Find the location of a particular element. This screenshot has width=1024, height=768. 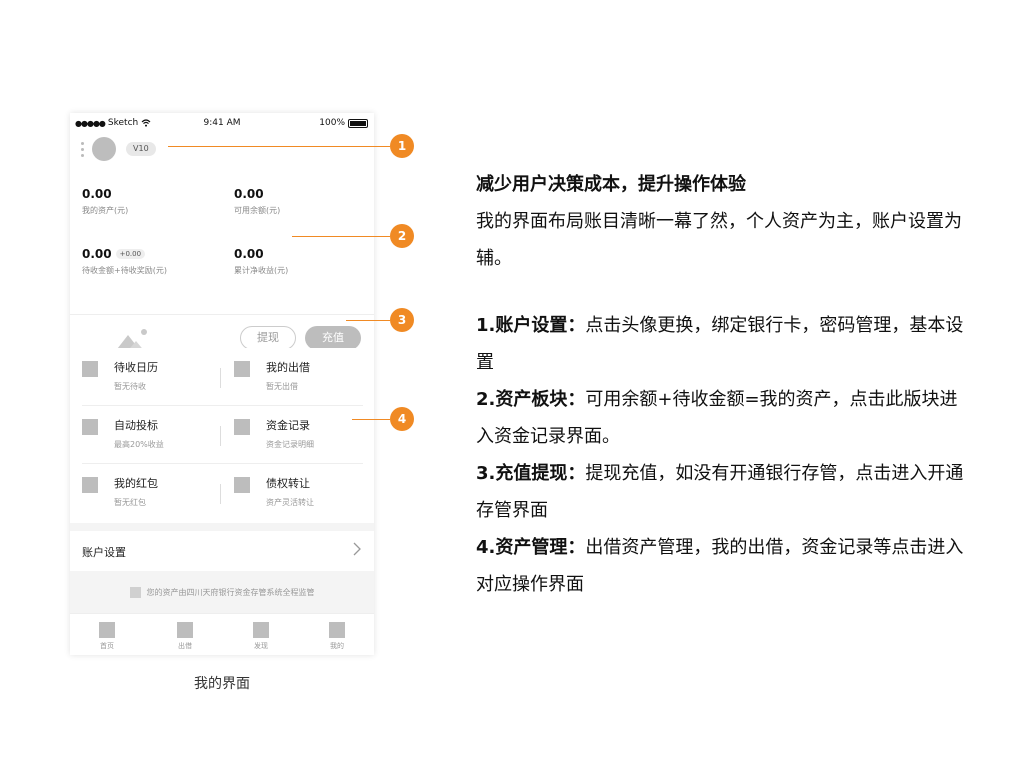

stat-label: 待收金额+待收奖励(元) is located at coordinates (124, 270).